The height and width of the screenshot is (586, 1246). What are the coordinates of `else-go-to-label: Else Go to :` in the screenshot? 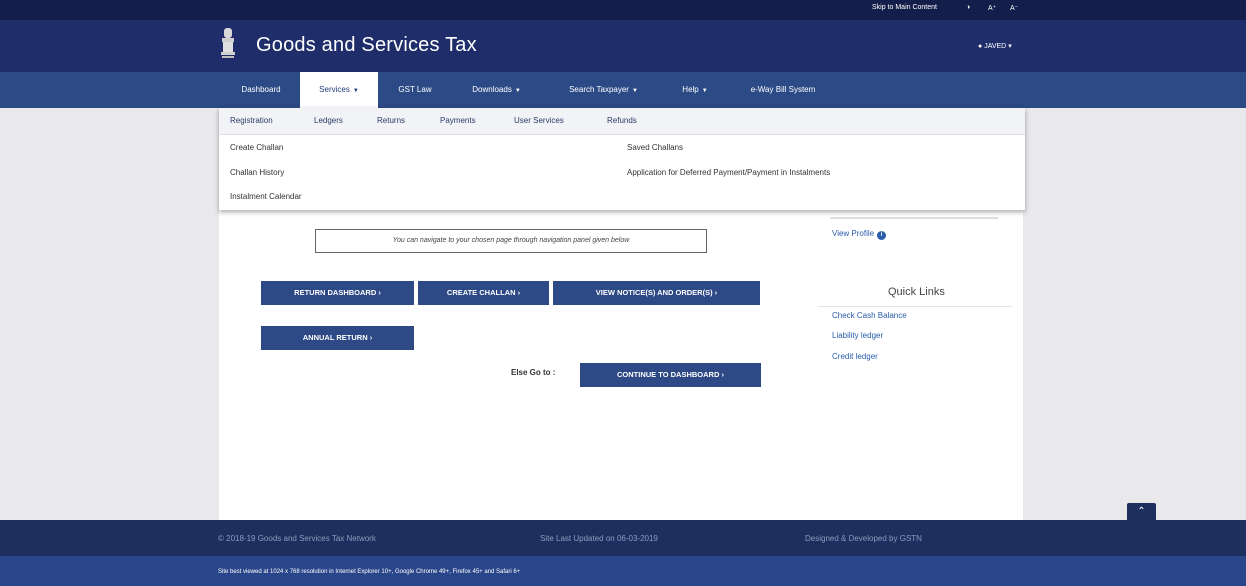 It's located at (533, 372).